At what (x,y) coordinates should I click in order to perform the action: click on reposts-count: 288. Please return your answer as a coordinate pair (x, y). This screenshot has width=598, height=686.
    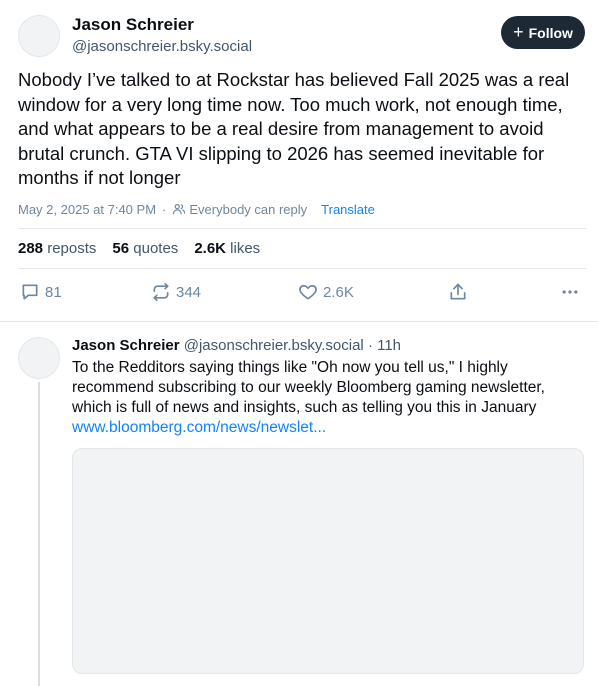
    Looking at the image, I should click on (31, 248).